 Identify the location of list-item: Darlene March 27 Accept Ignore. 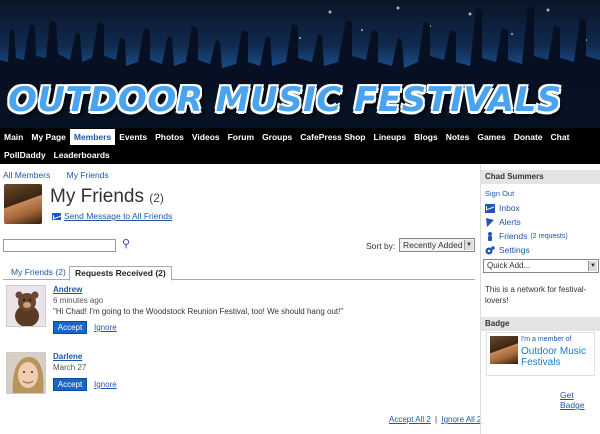
(239, 377).